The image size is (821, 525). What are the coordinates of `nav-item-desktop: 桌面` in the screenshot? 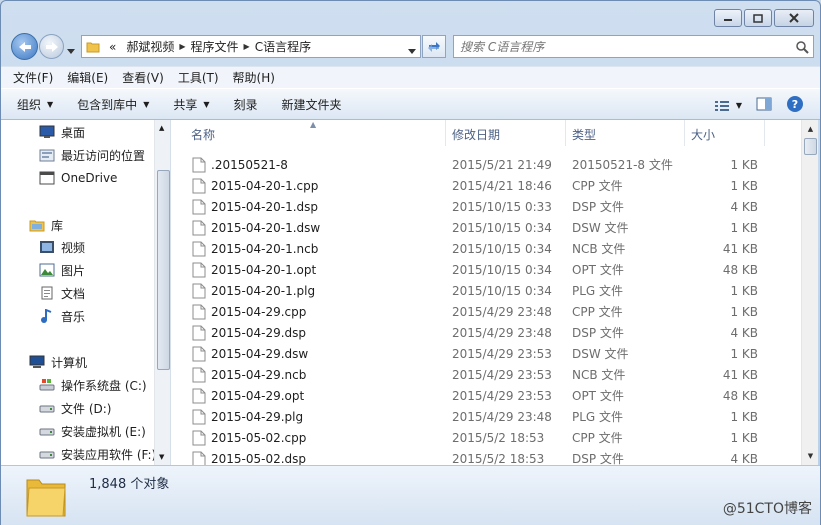 It's located at (62, 132).